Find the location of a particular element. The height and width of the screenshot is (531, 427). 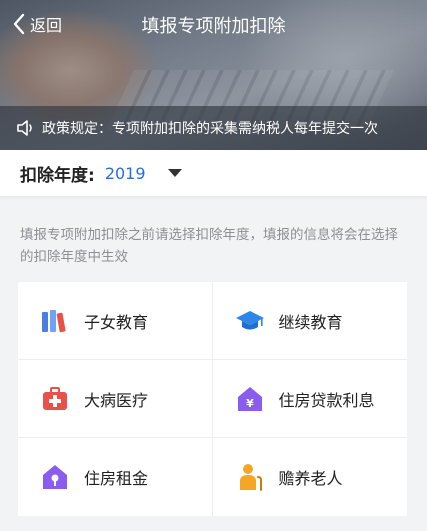

category-children-education: 子女教育 is located at coordinates (115, 321).